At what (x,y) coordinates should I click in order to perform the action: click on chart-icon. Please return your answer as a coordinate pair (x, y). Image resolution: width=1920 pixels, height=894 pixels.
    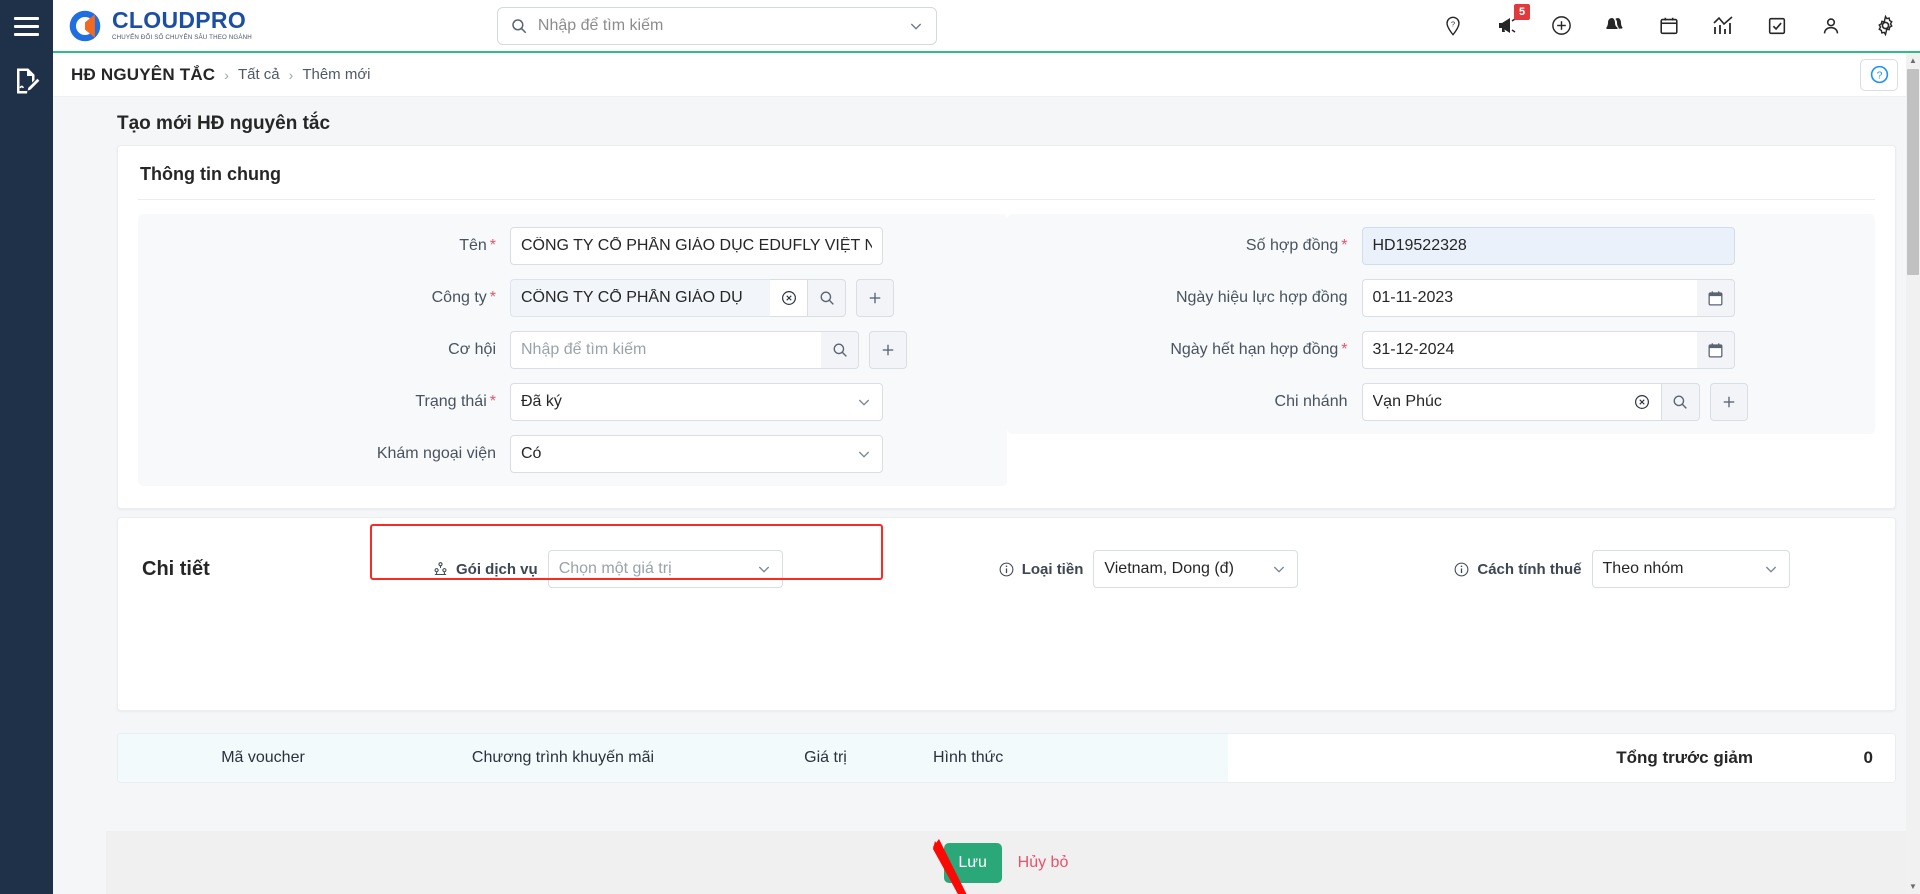
    Looking at the image, I should click on (1723, 26).